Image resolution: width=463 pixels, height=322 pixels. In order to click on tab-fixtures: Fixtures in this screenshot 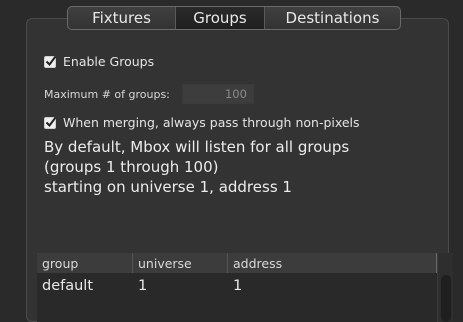, I will do `click(121, 18)`.